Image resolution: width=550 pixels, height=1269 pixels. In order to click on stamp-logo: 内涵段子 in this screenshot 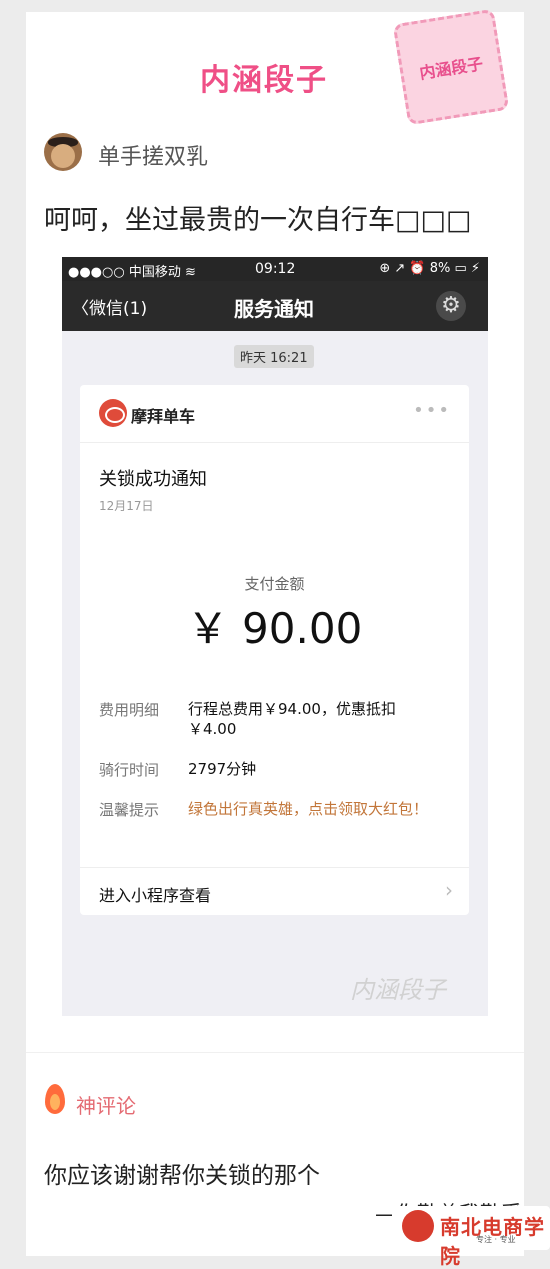, I will do `click(451, 67)`.